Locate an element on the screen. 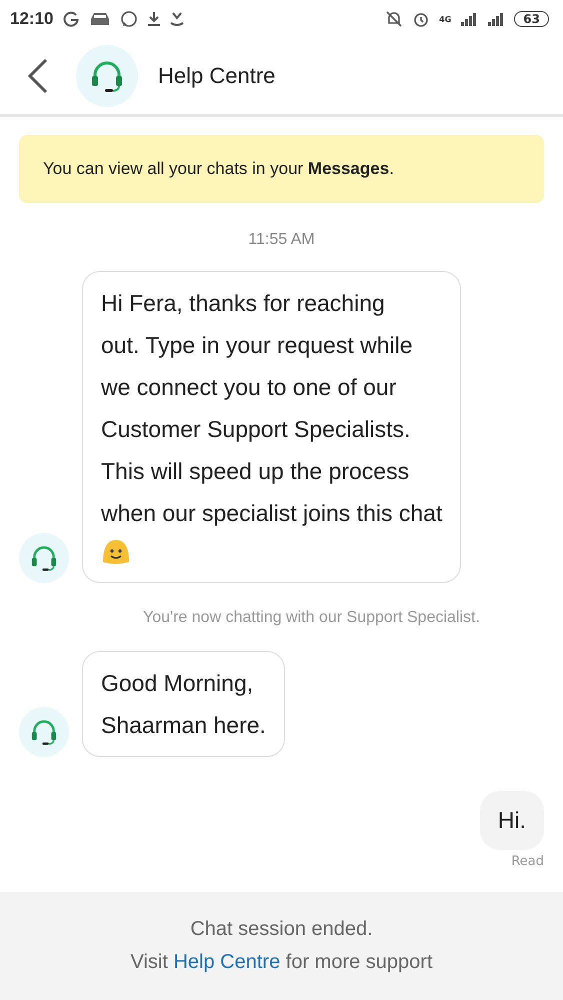 This screenshot has width=563, height=1000. header-title: Help Centre is located at coordinates (217, 76).